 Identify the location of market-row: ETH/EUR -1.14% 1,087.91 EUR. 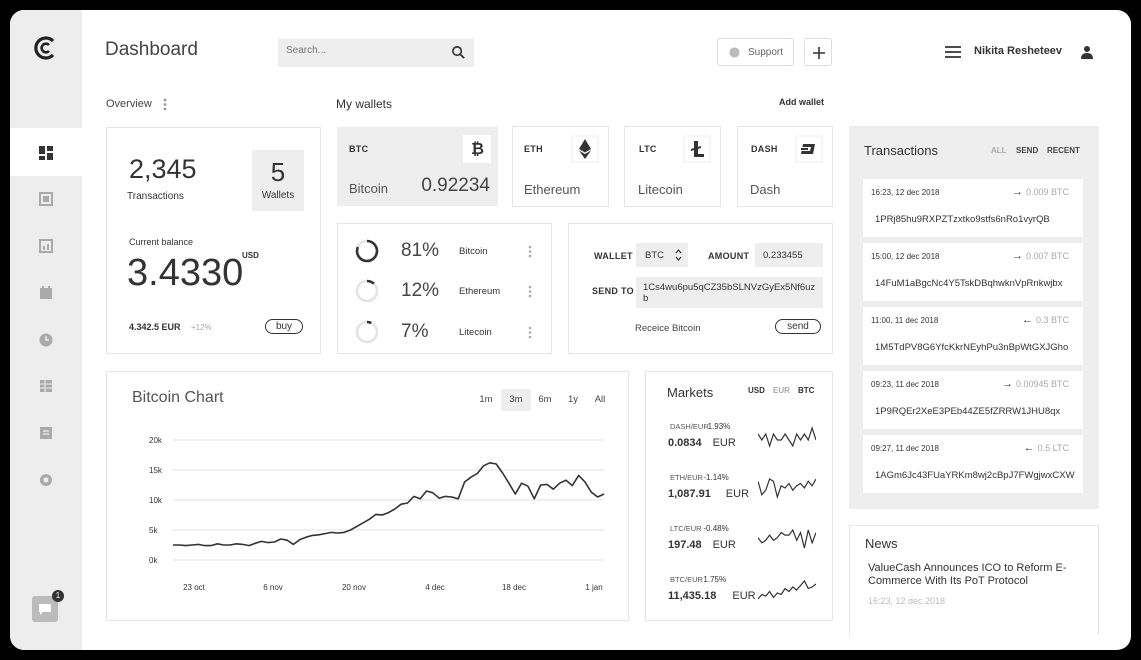
(748, 493).